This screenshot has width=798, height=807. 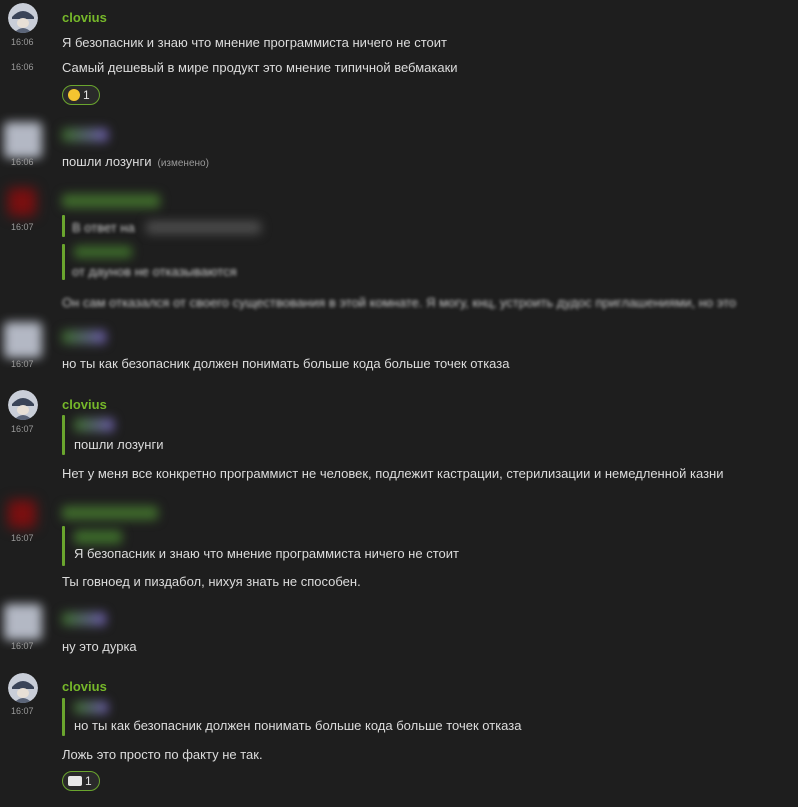 What do you see at coordinates (103, 227) in the screenshot?
I see `reply-label: В ответ на` at bounding box center [103, 227].